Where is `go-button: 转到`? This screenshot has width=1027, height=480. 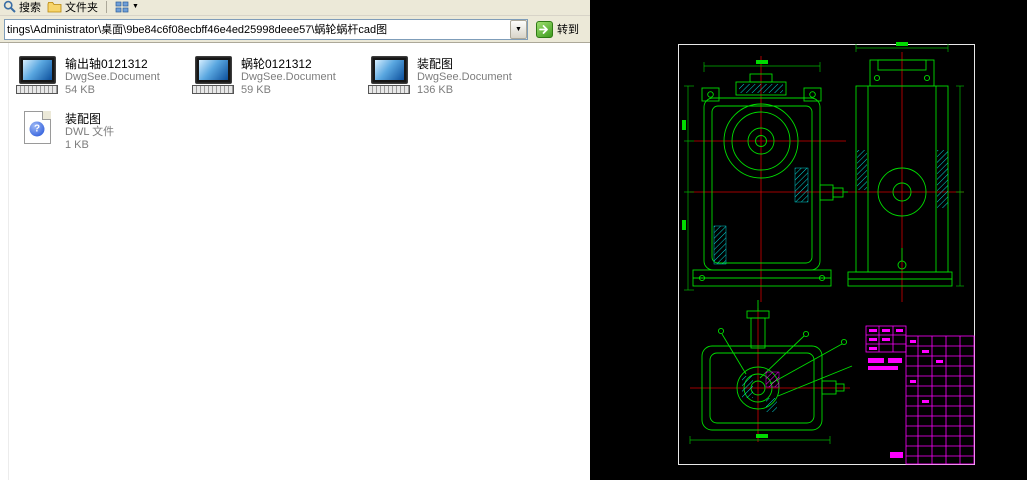
go-button: 转到 is located at coordinates (557, 29).